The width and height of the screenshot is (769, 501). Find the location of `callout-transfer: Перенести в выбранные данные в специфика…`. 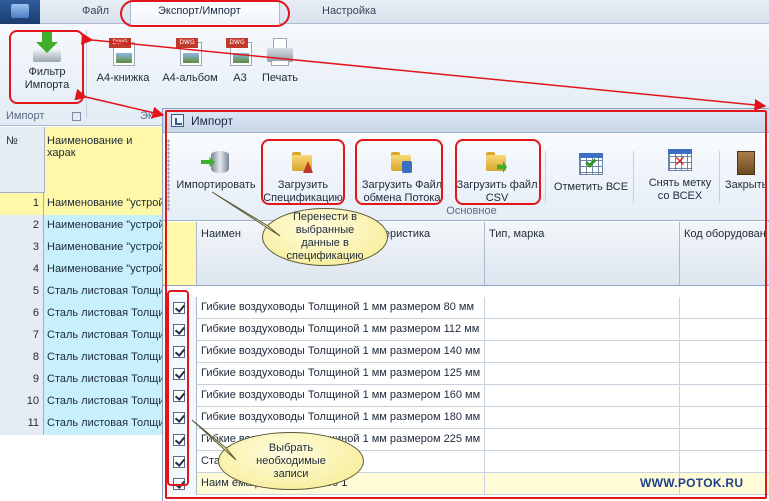

callout-transfer: Перенести в выбранные данные в специфика… is located at coordinates (325, 237).